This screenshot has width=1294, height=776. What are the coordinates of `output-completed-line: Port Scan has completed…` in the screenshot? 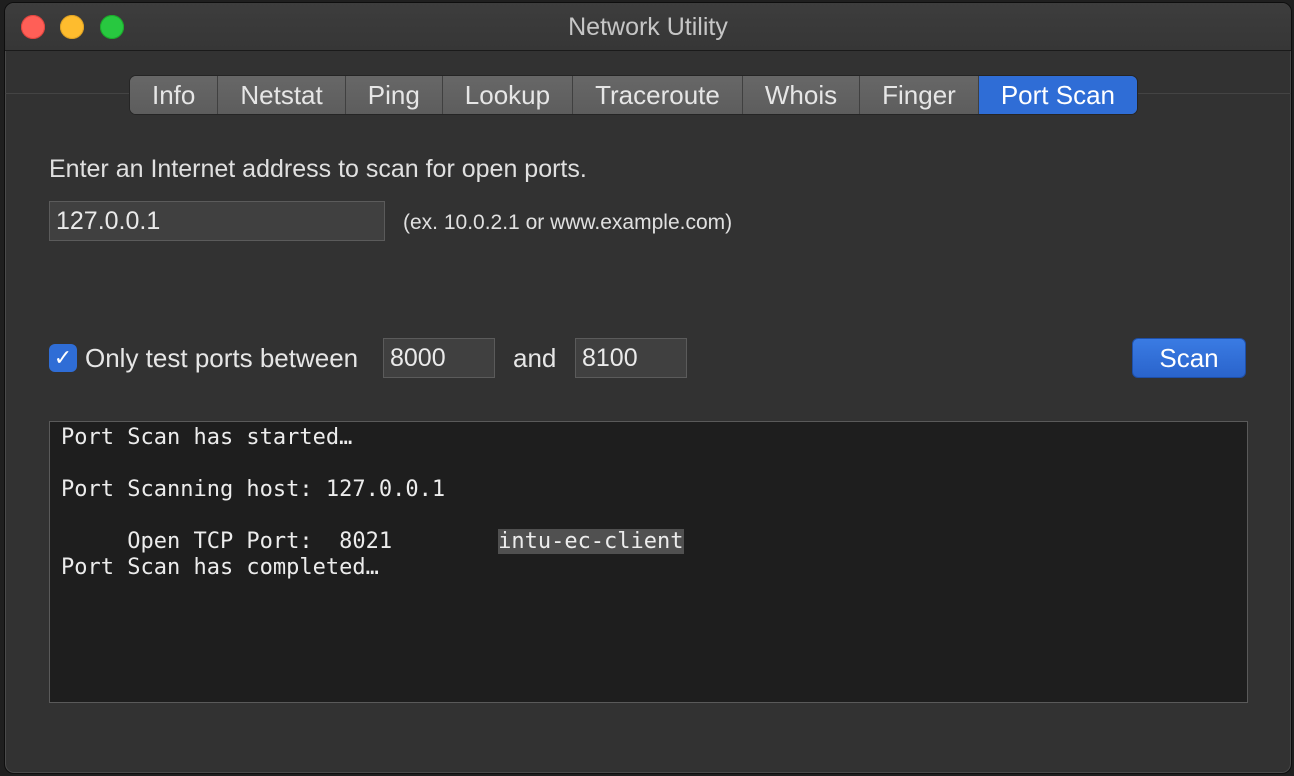 It's located at (220, 567).